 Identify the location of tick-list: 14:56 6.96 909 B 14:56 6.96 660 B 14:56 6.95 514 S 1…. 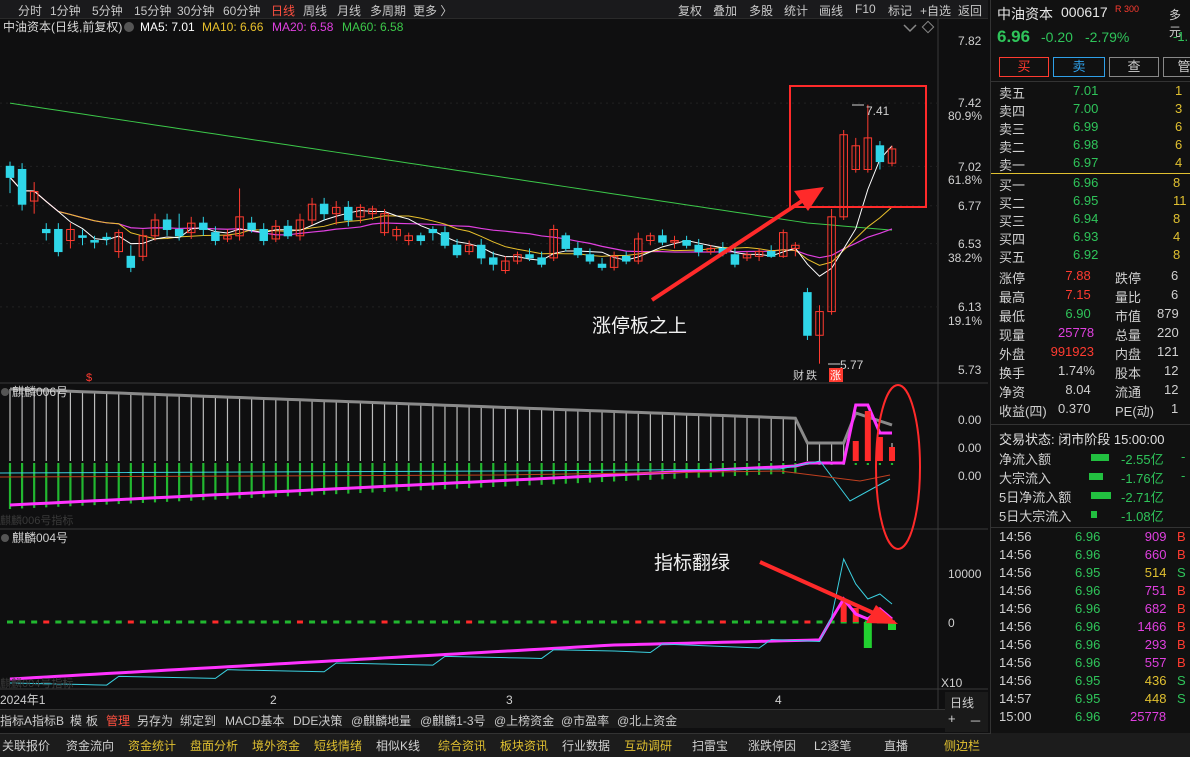
(1090, 628).